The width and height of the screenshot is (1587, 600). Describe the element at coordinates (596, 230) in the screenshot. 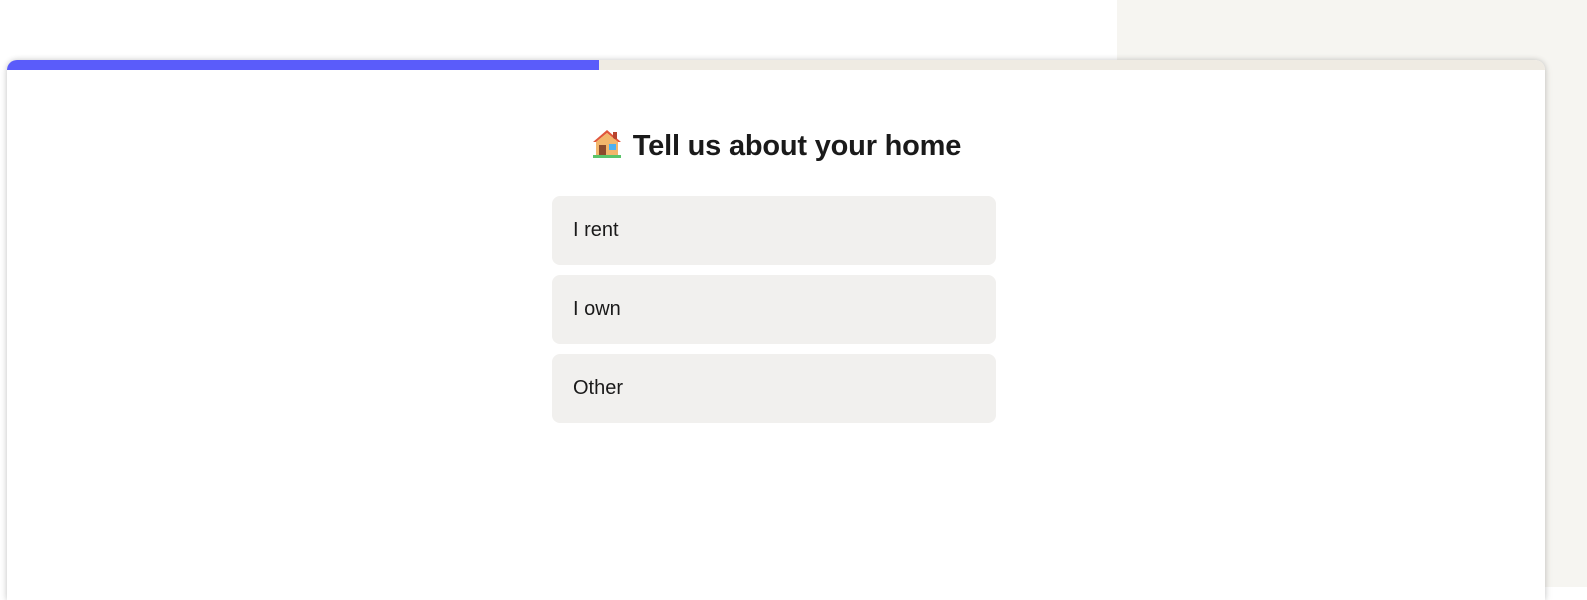

I see `option-label: I rent` at that location.